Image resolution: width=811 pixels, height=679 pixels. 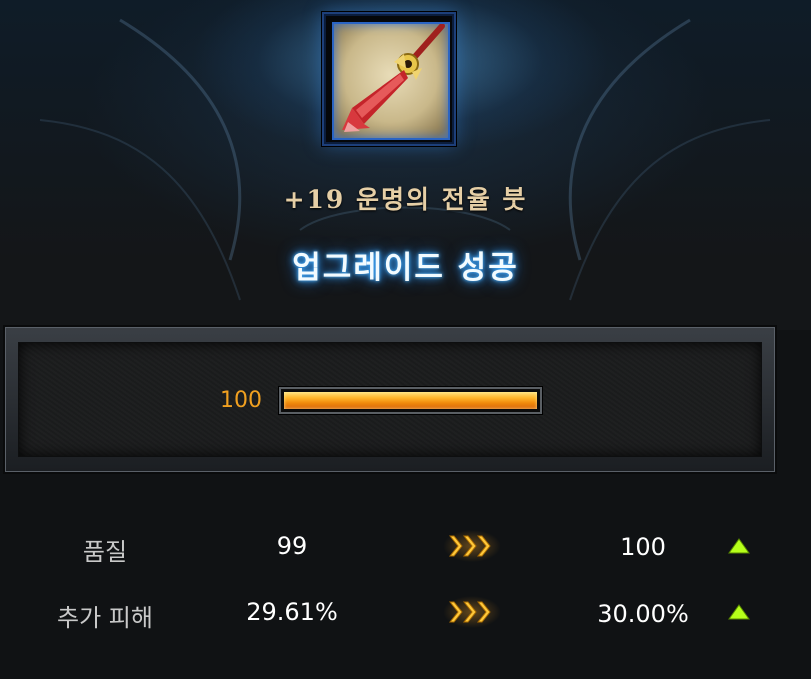 What do you see at coordinates (393, 78) in the screenshot?
I see `red-tassel-brush-icon` at bounding box center [393, 78].